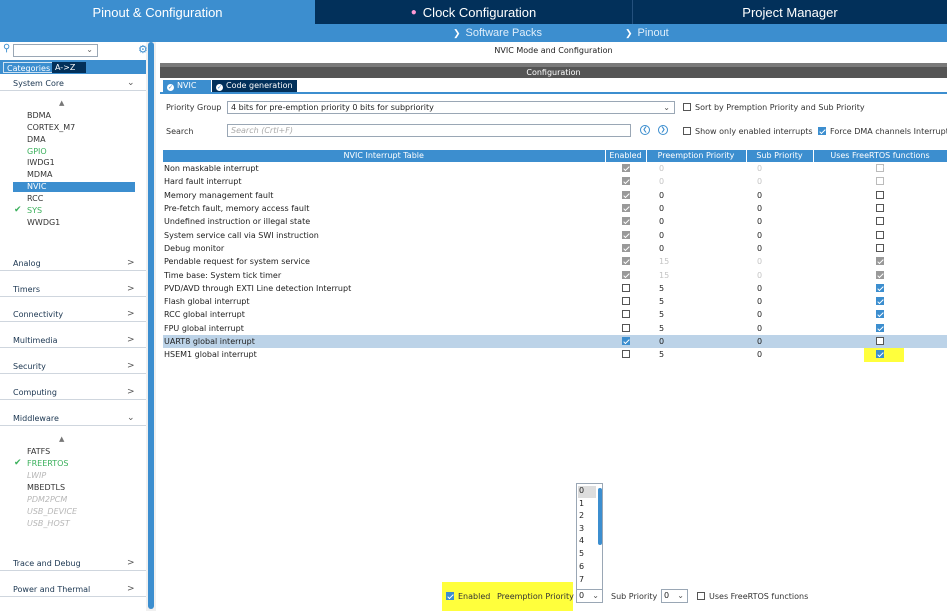  What do you see at coordinates (555, 261) in the screenshot?
I see `table-row: Pendable request for system service 15 0` at bounding box center [555, 261].